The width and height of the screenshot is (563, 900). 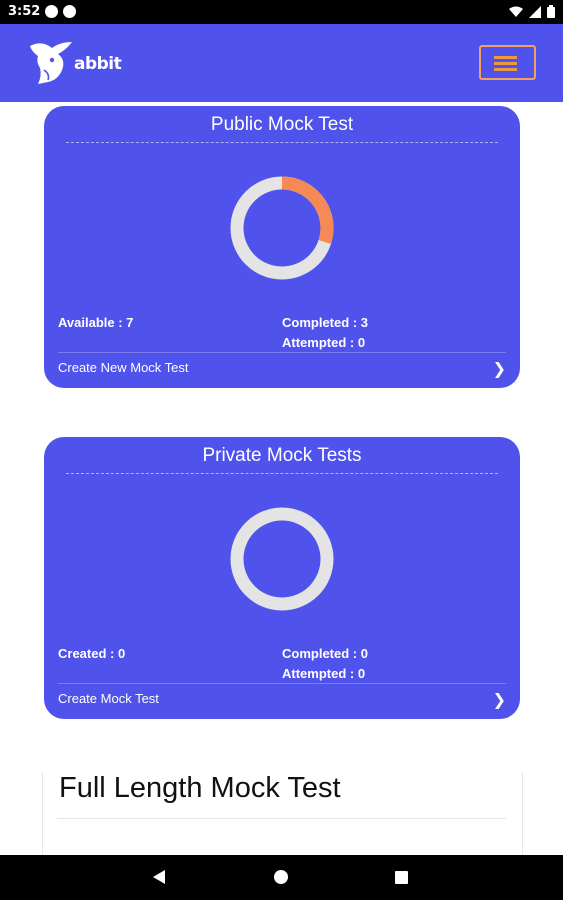 What do you see at coordinates (325, 322) in the screenshot?
I see `completed-count: Completed : 3` at bounding box center [325, 322].